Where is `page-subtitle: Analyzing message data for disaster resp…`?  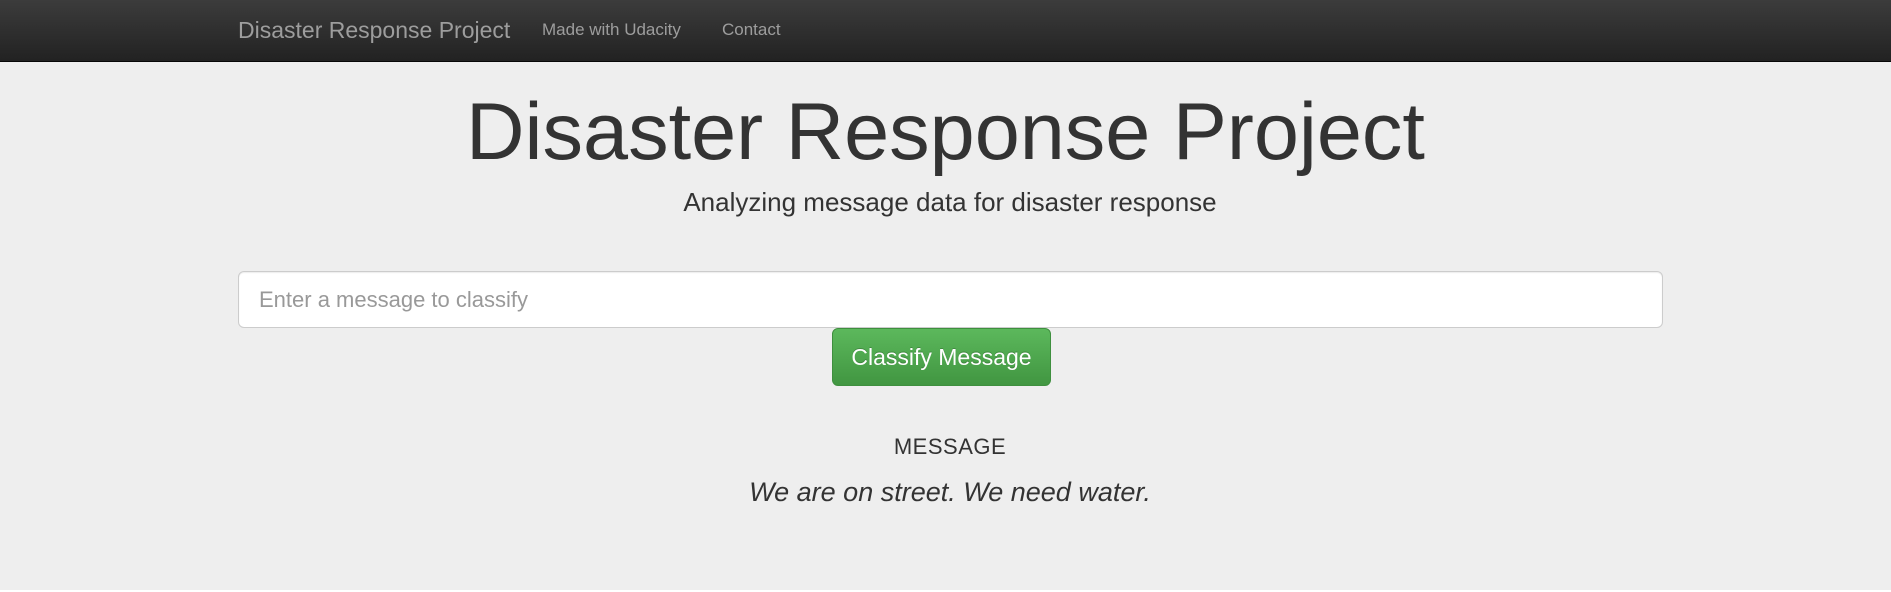
page-subtitle: Analyzing message data for disaster resp… is located at coordinates (950, 202).